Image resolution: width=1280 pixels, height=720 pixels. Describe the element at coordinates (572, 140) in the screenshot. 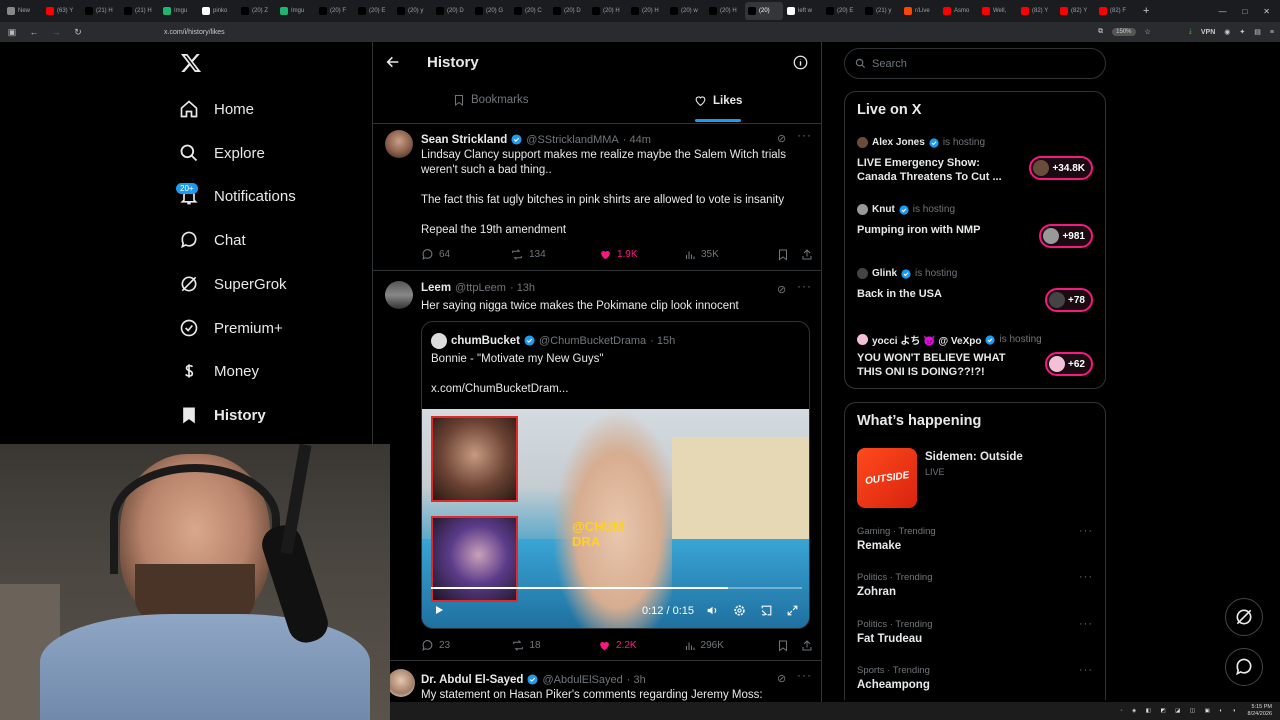

I see `post-author-handle: @SStricklandMMA` at that location.